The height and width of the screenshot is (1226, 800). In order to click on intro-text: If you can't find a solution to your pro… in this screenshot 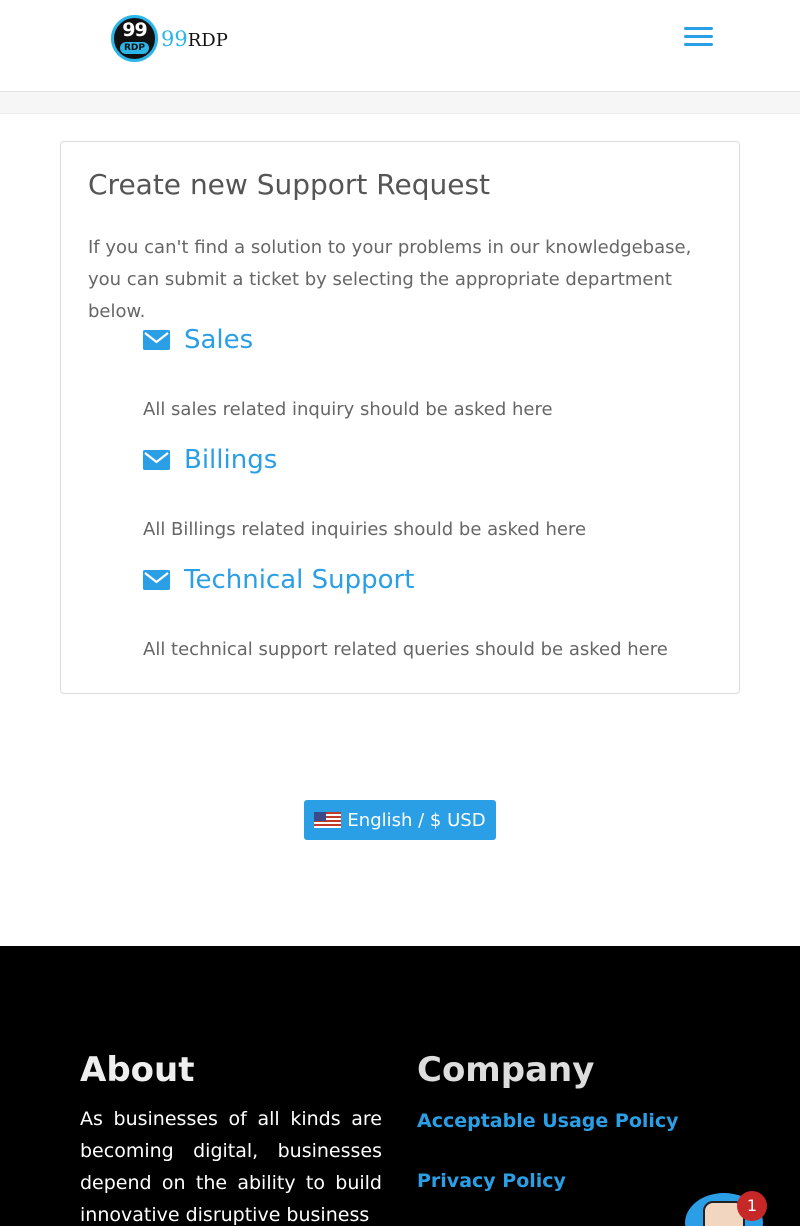, I will do `click(390, 279)`.